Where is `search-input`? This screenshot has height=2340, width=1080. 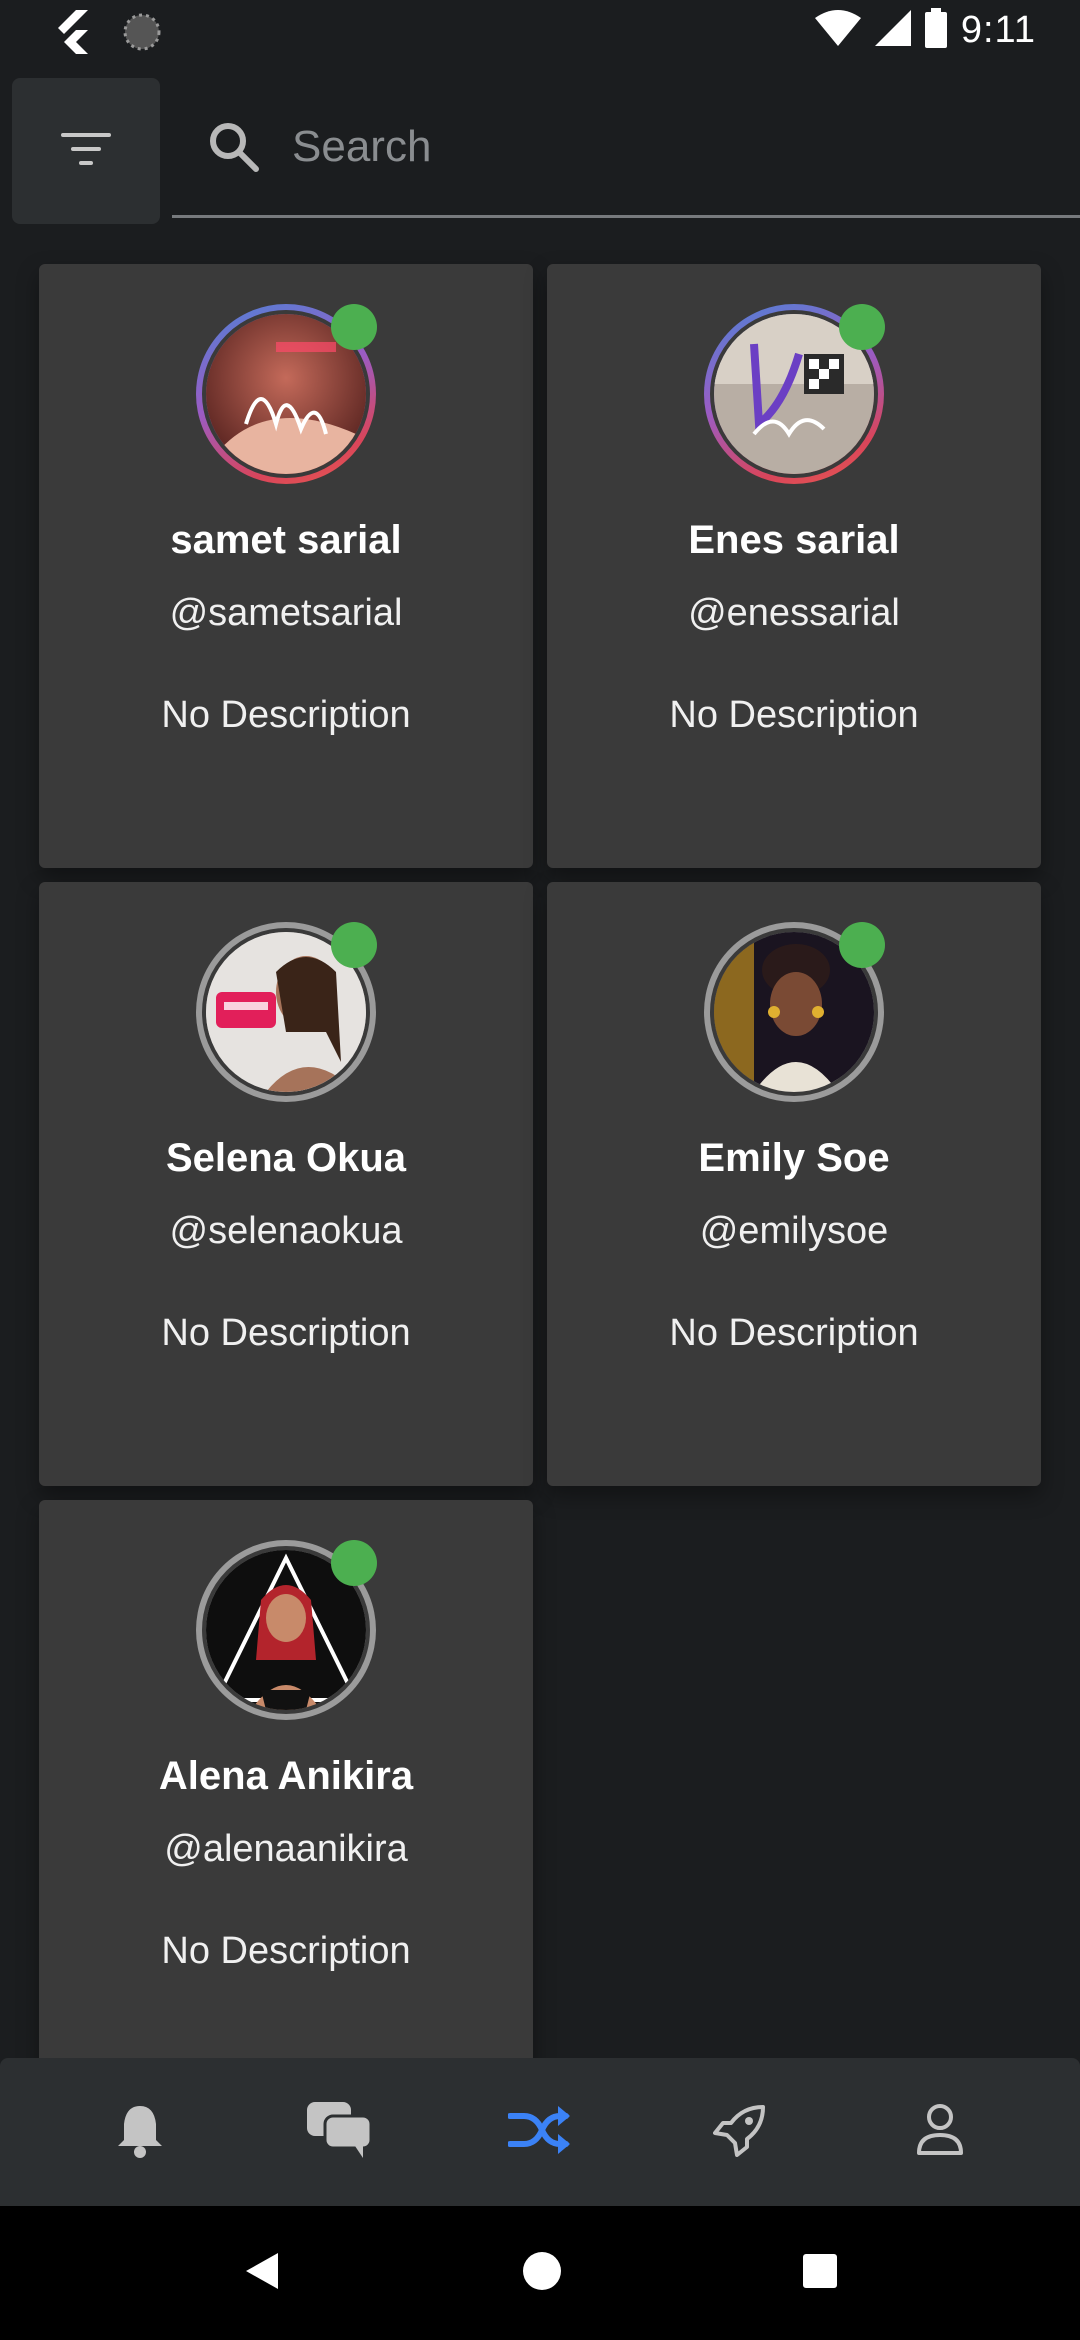
search-input is located at coordinates (602, 146).